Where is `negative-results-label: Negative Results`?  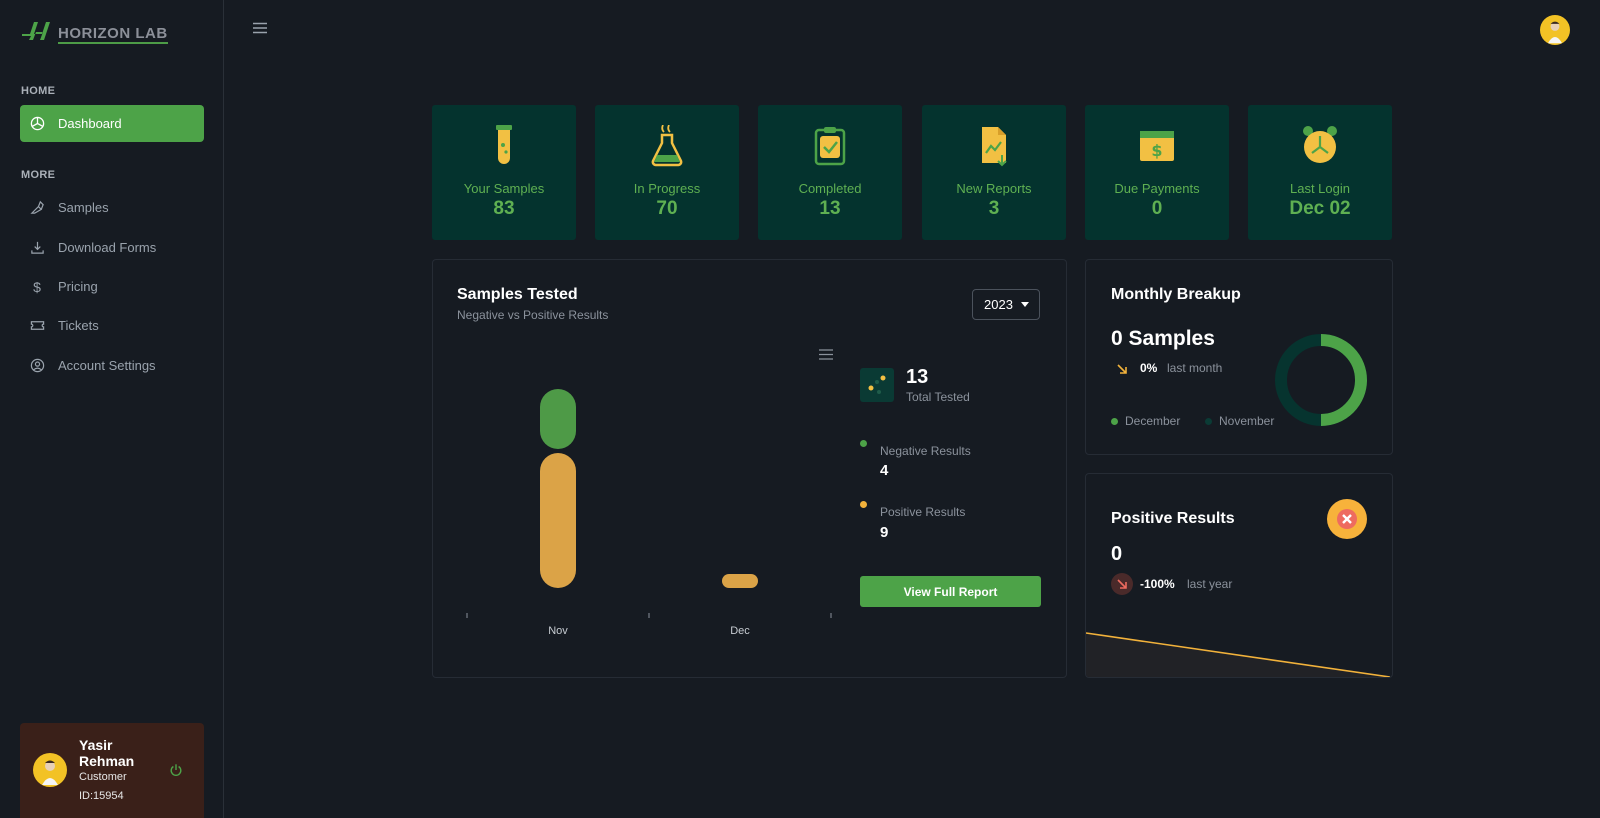 negative-results-label: Negative Results is located at coordinates (925, 451).